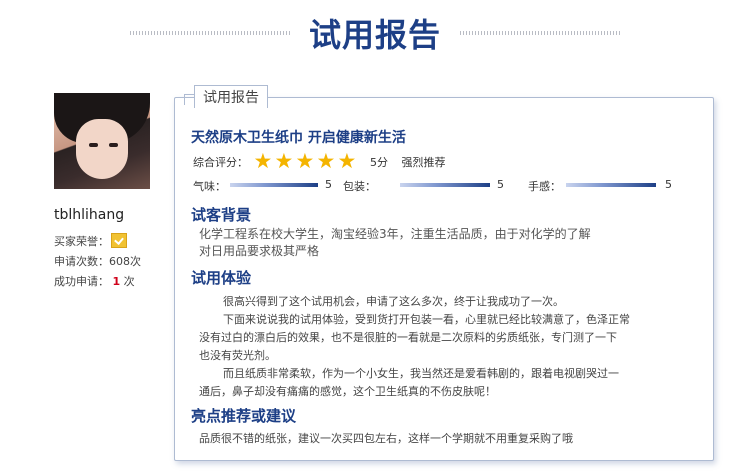 The width and height of the screenshot is (750, 474). What do you see at coordinates (226, 96) in the screenshot?
I see `tab-trial-report: 试用报告` at bounding box center [226, 96].